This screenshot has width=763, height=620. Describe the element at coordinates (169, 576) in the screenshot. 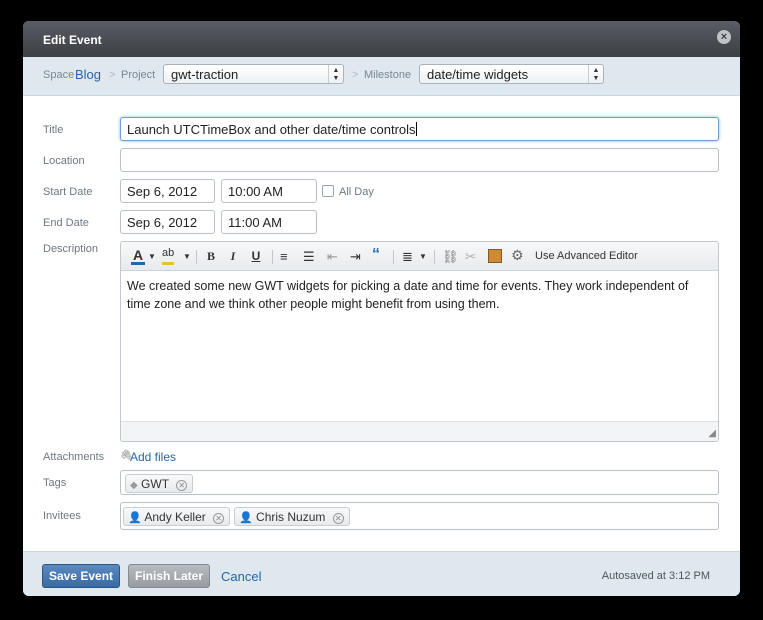

I see `finish-later-button: Finish Later` at that location.